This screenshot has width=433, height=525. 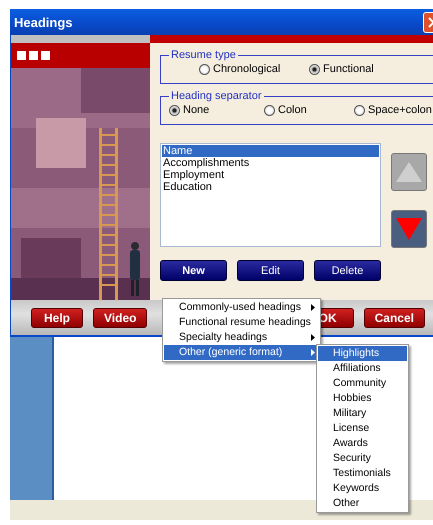 What do you see at coordinates (362, 443) in the screenshot?
I see `menu-item: Awards` at bounding box center [362, 443].